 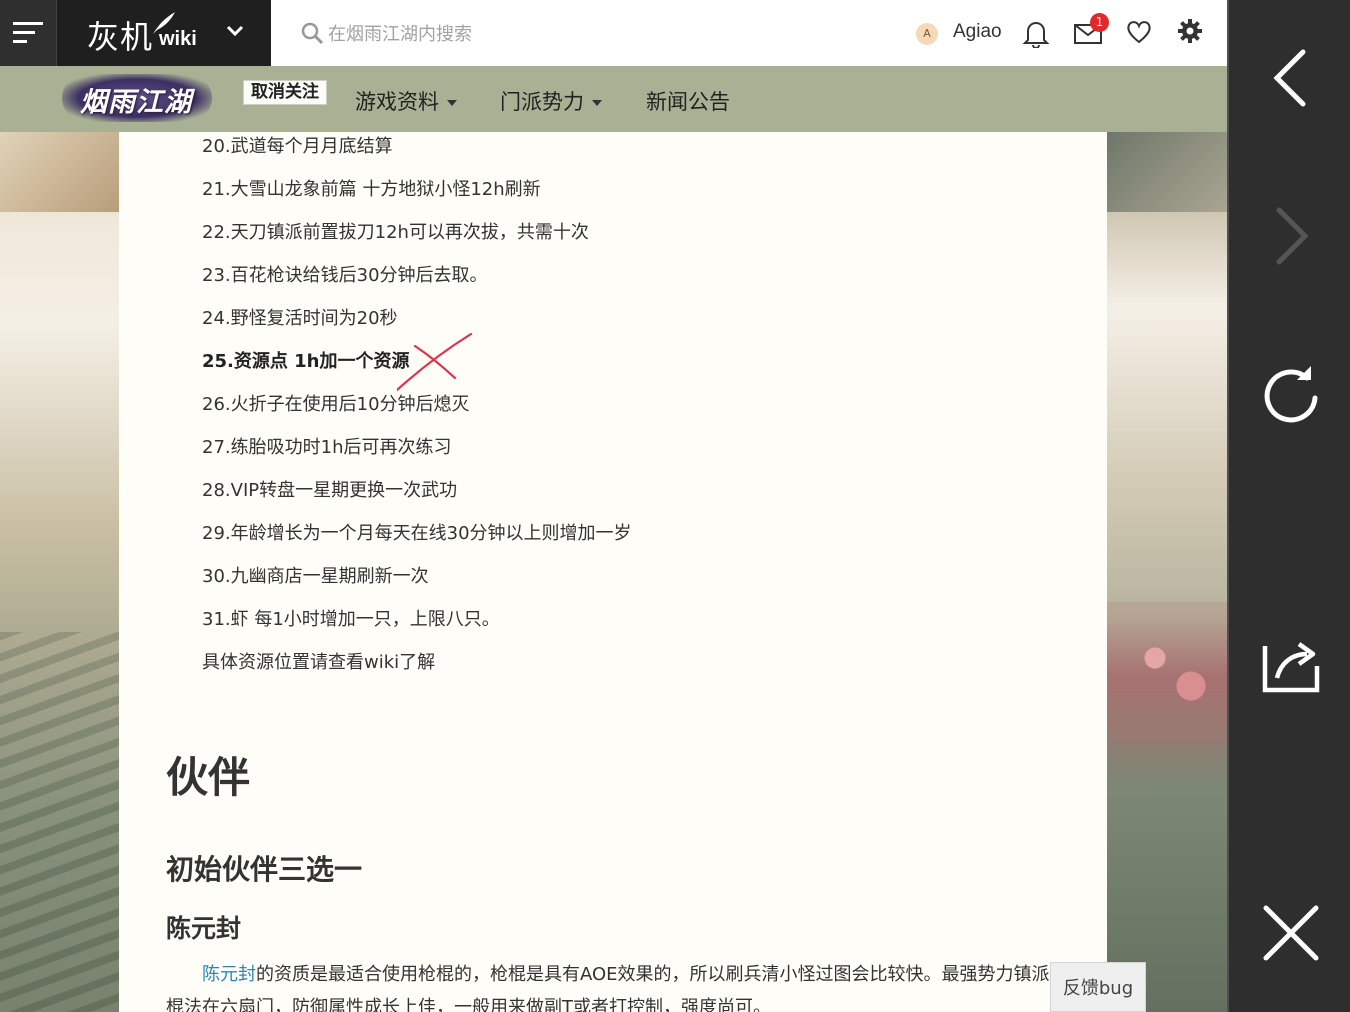 I want to click on list-item: 具体资源位置请查看wiki了解, so click(x=319, y=662).